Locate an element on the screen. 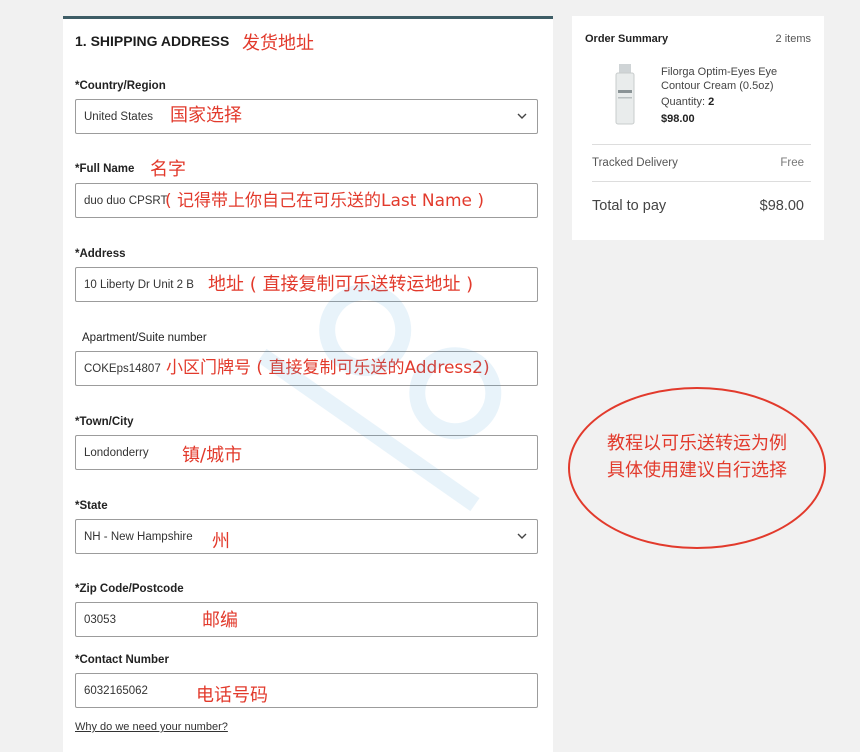 This screenshot has width=860, height=752. apartment-value: COKEps14807 is located at coordinates (122, 368).